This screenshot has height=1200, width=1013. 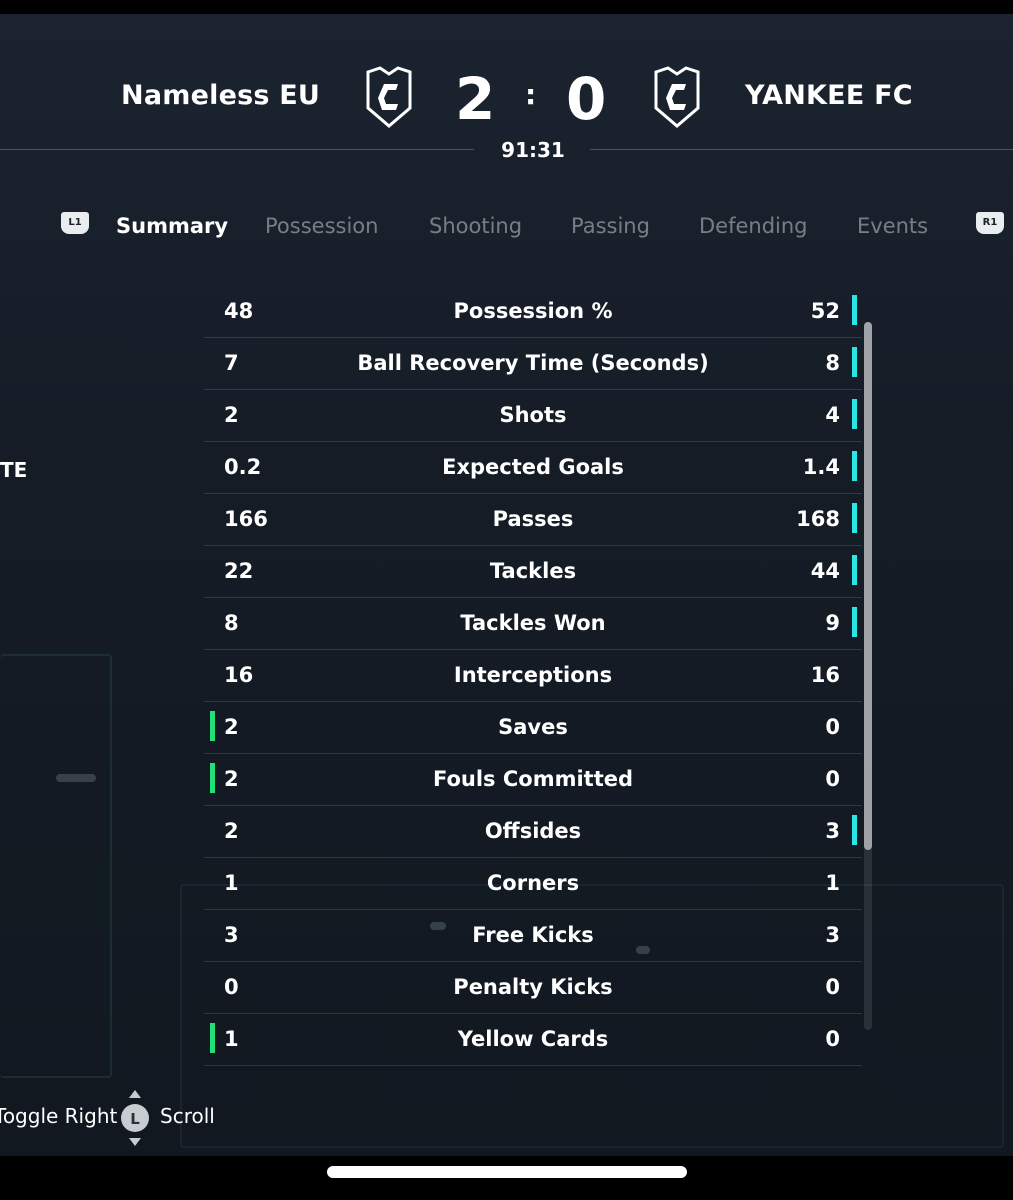 I want to click on left-stick-icon: L, so click(x=135, y=1118).